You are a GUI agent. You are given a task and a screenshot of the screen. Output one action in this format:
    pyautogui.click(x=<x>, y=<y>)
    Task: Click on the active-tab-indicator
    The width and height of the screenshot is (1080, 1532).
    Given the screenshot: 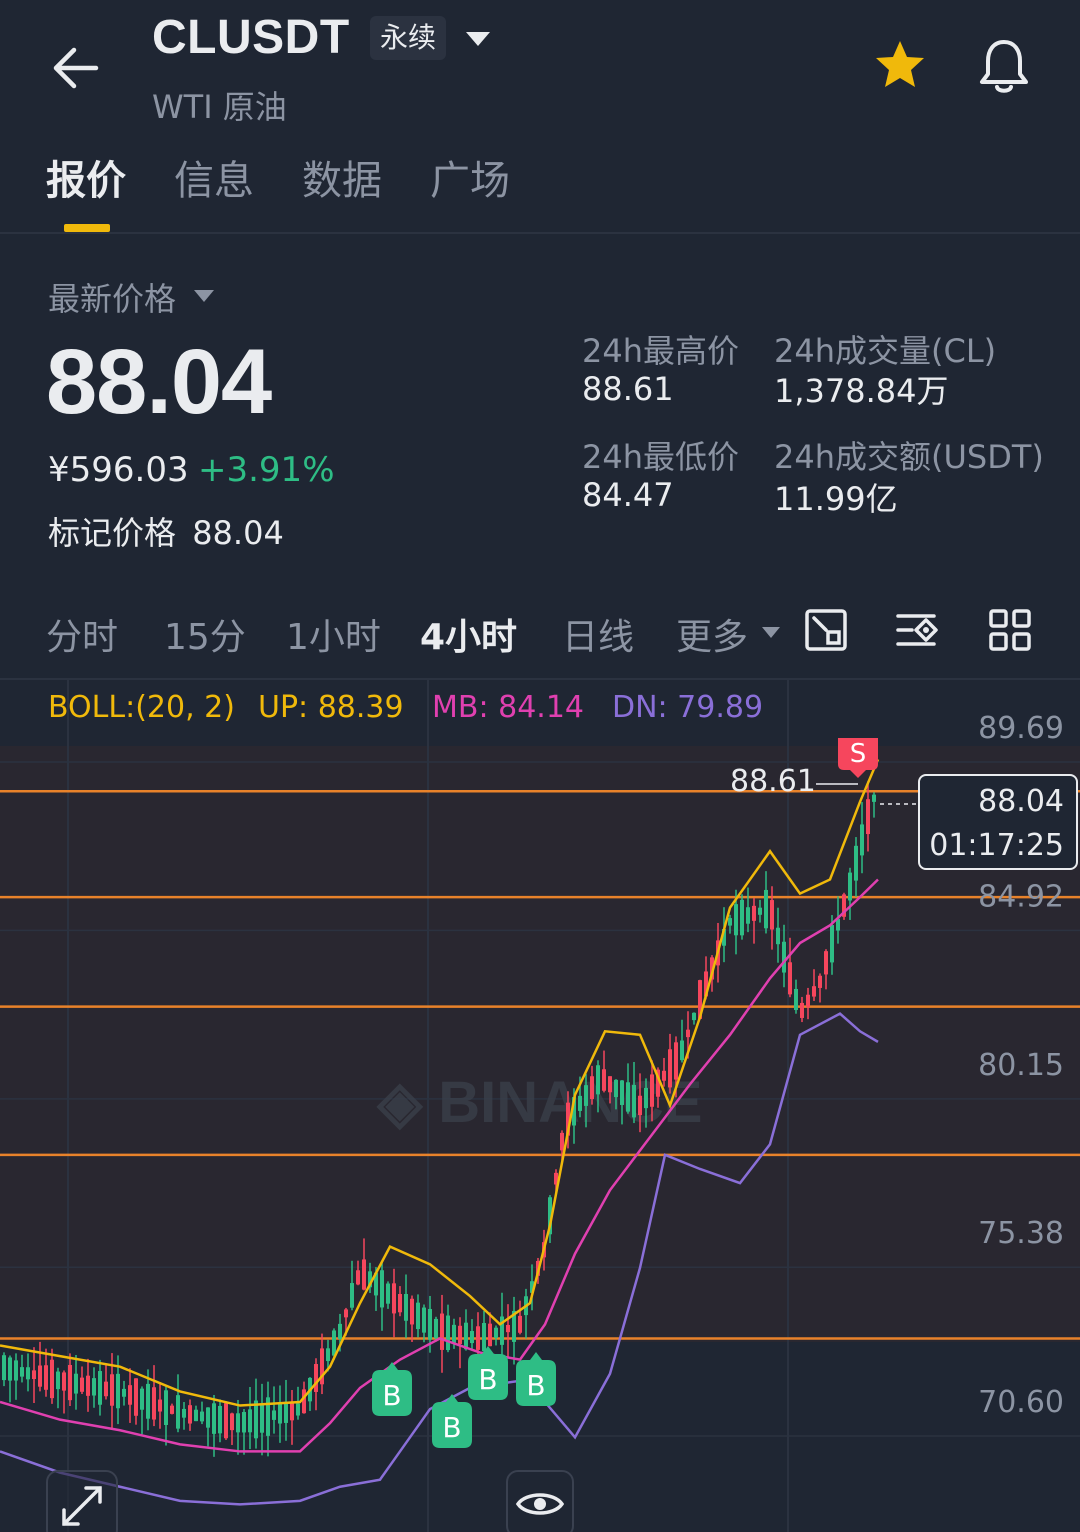 What is the action you would take?
    pyautogui.click(x=87, y=228)
    